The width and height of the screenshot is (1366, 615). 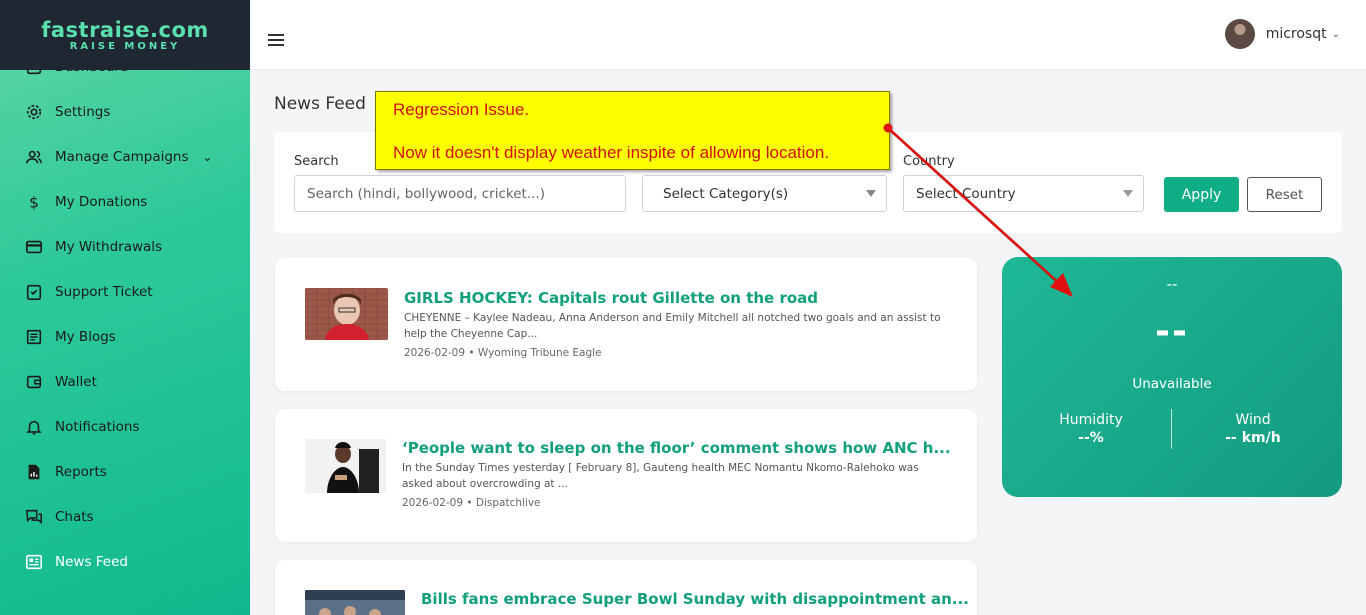 What do you see at coordinates (122, 156) in the screenshot?
I see `sidebar-item-label: Manage Campaigns` at bounding box center [122, 156].